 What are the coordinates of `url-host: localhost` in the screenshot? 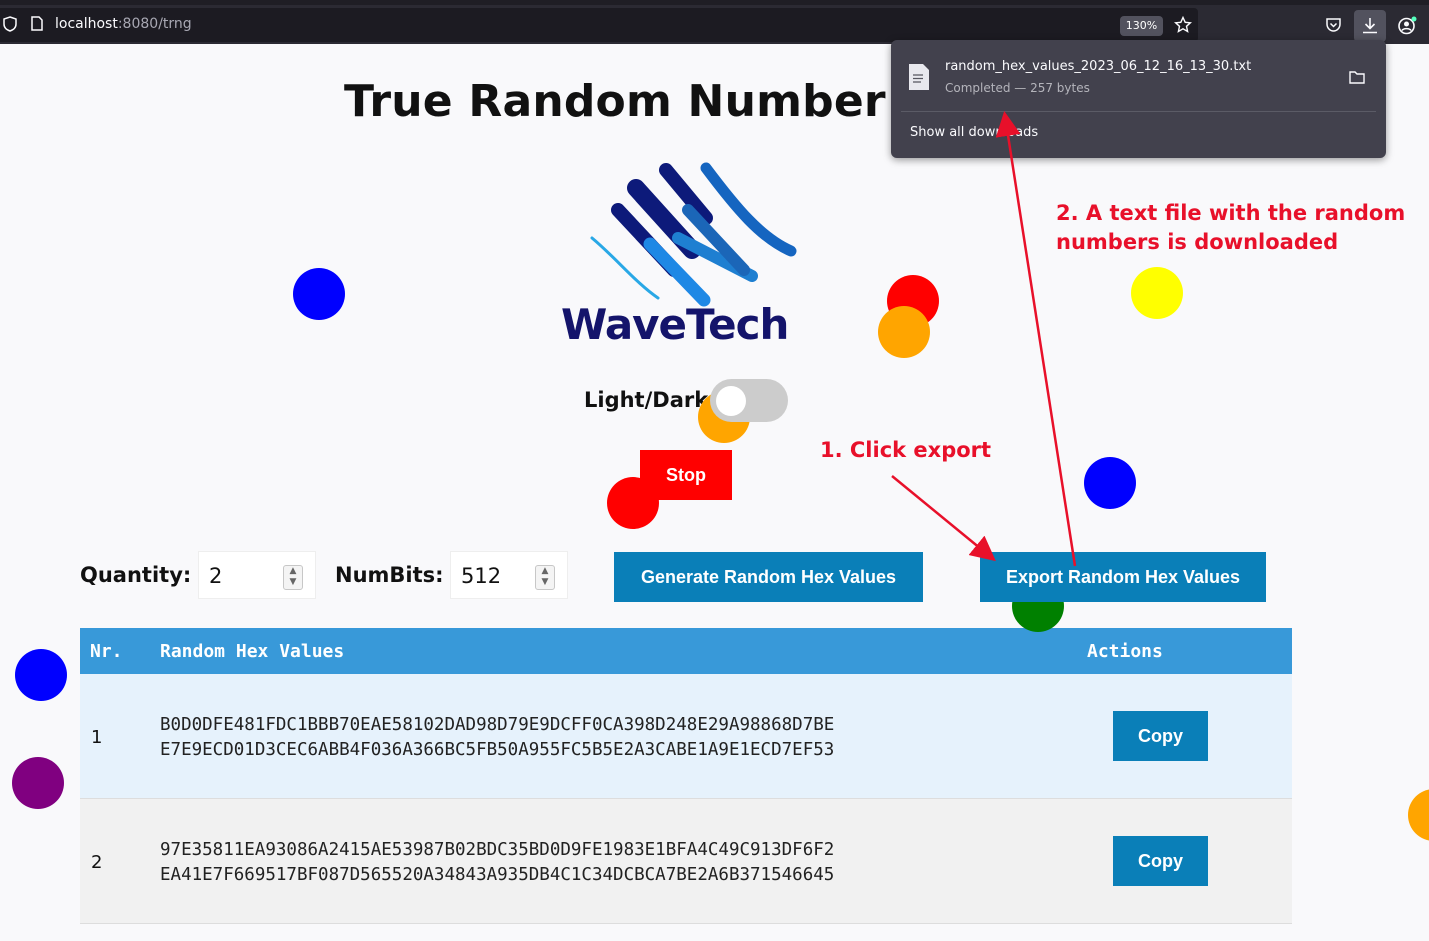 It's located at (86, 24).